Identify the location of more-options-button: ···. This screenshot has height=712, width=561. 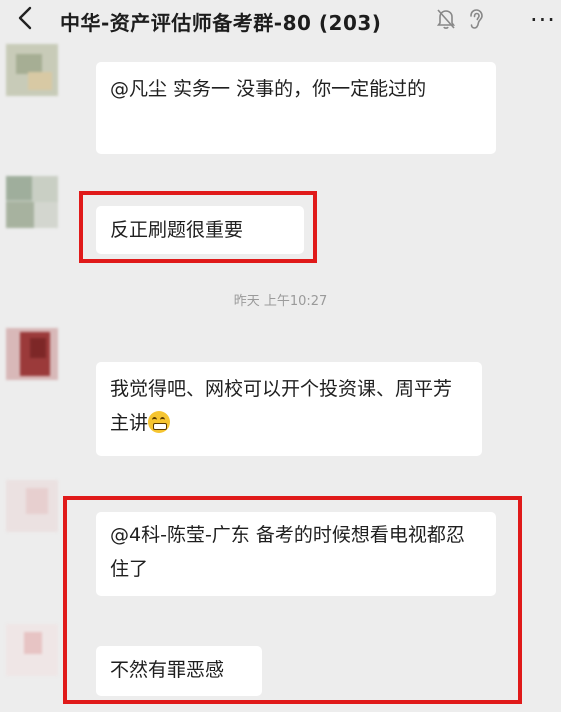
(543, 20).